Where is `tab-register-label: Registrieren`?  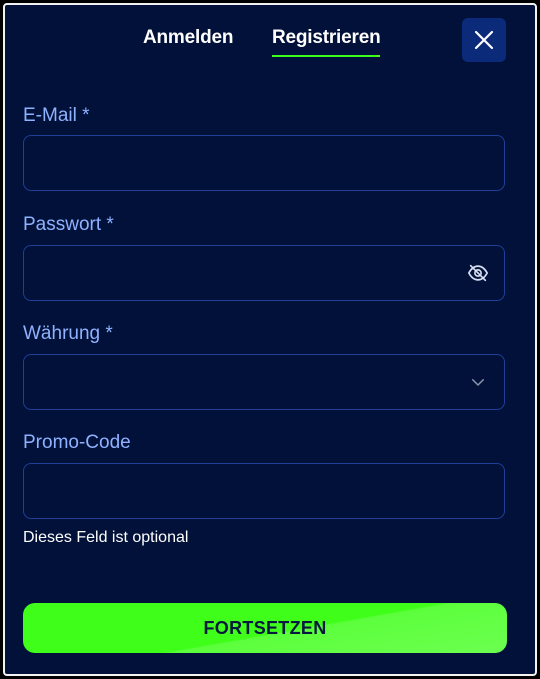
tab-register-label: Registrieren is located at coordinates (326, 37).